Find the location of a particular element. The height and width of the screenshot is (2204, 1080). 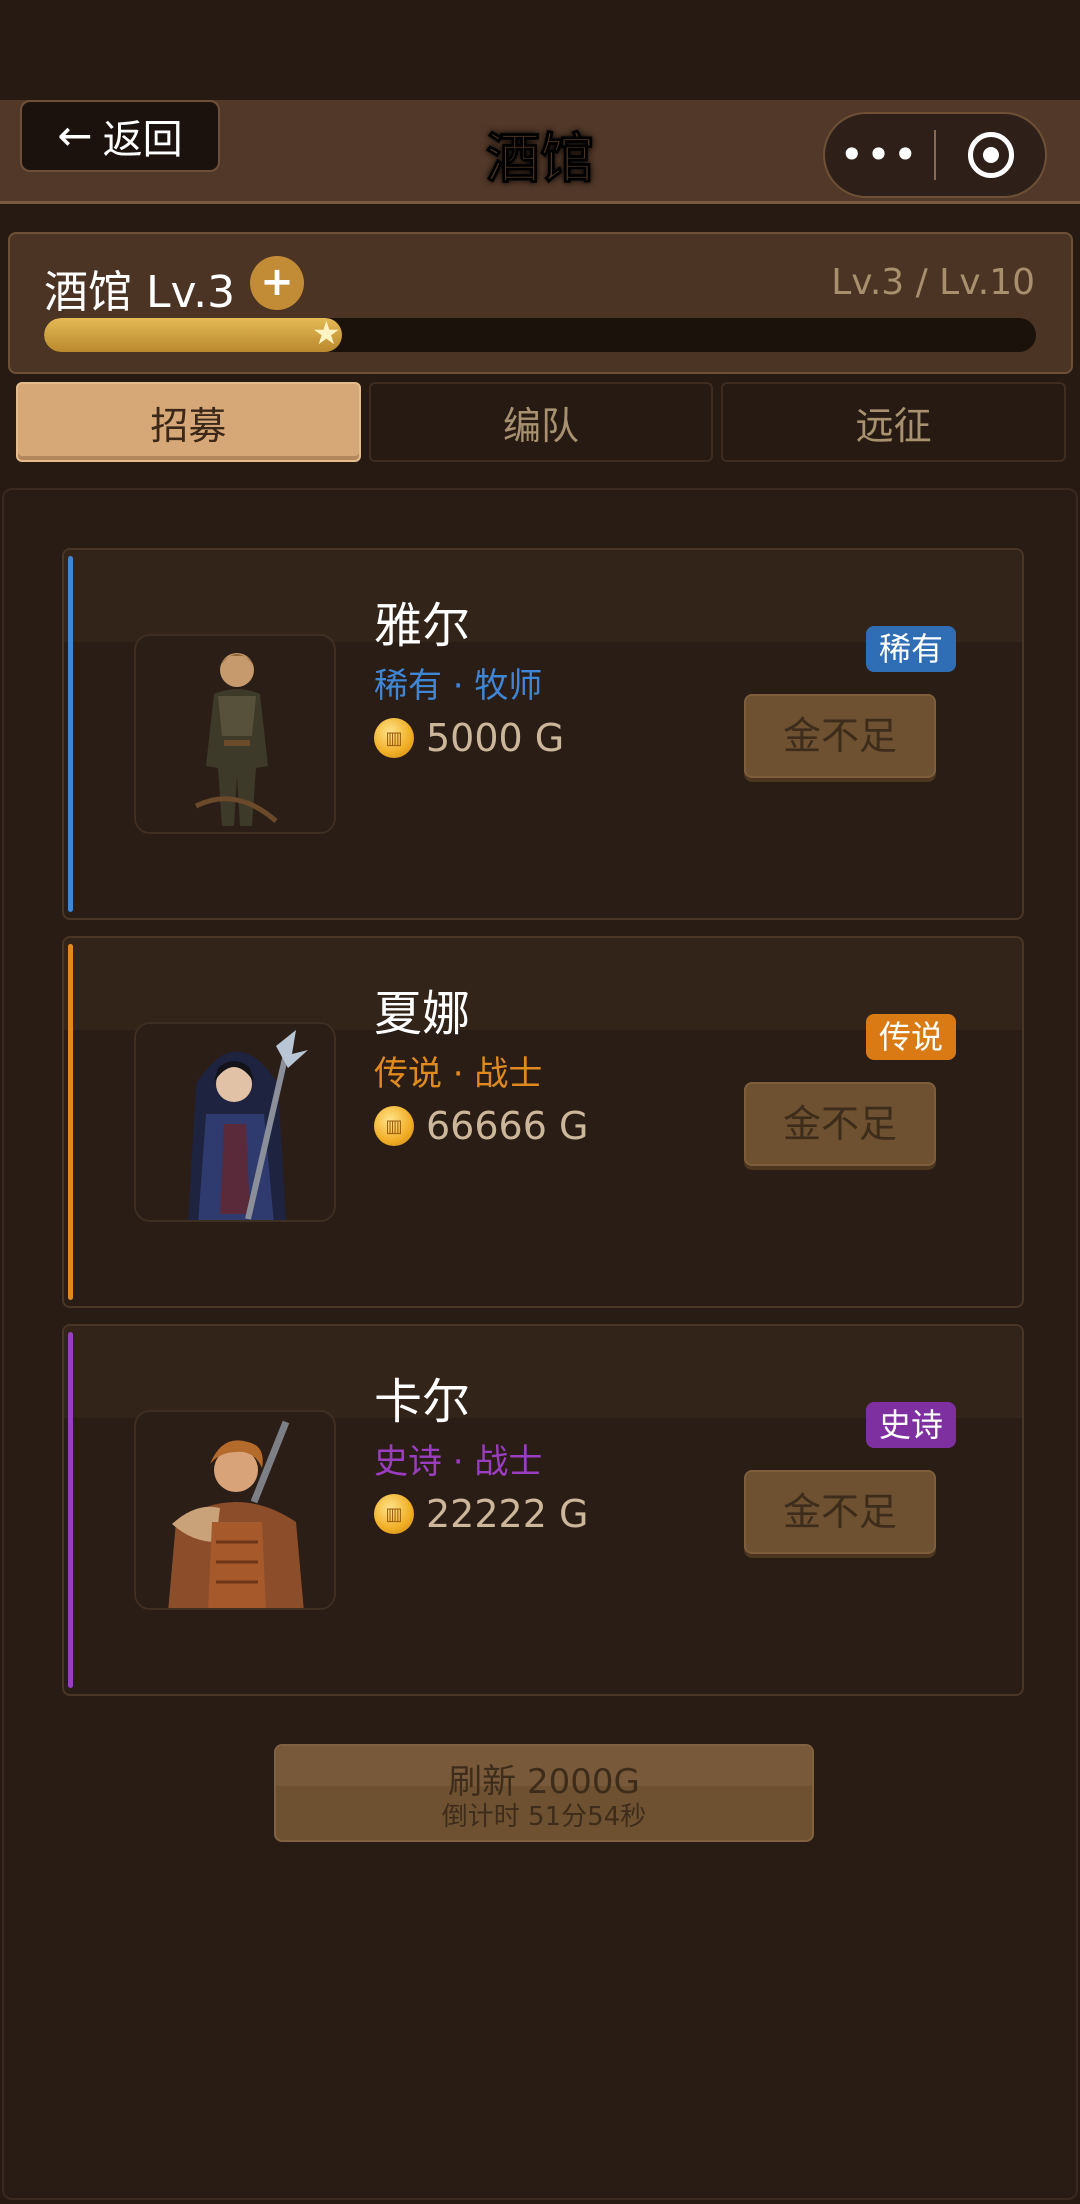

more-options-icon: ••• is located at coordinates (879, 155).